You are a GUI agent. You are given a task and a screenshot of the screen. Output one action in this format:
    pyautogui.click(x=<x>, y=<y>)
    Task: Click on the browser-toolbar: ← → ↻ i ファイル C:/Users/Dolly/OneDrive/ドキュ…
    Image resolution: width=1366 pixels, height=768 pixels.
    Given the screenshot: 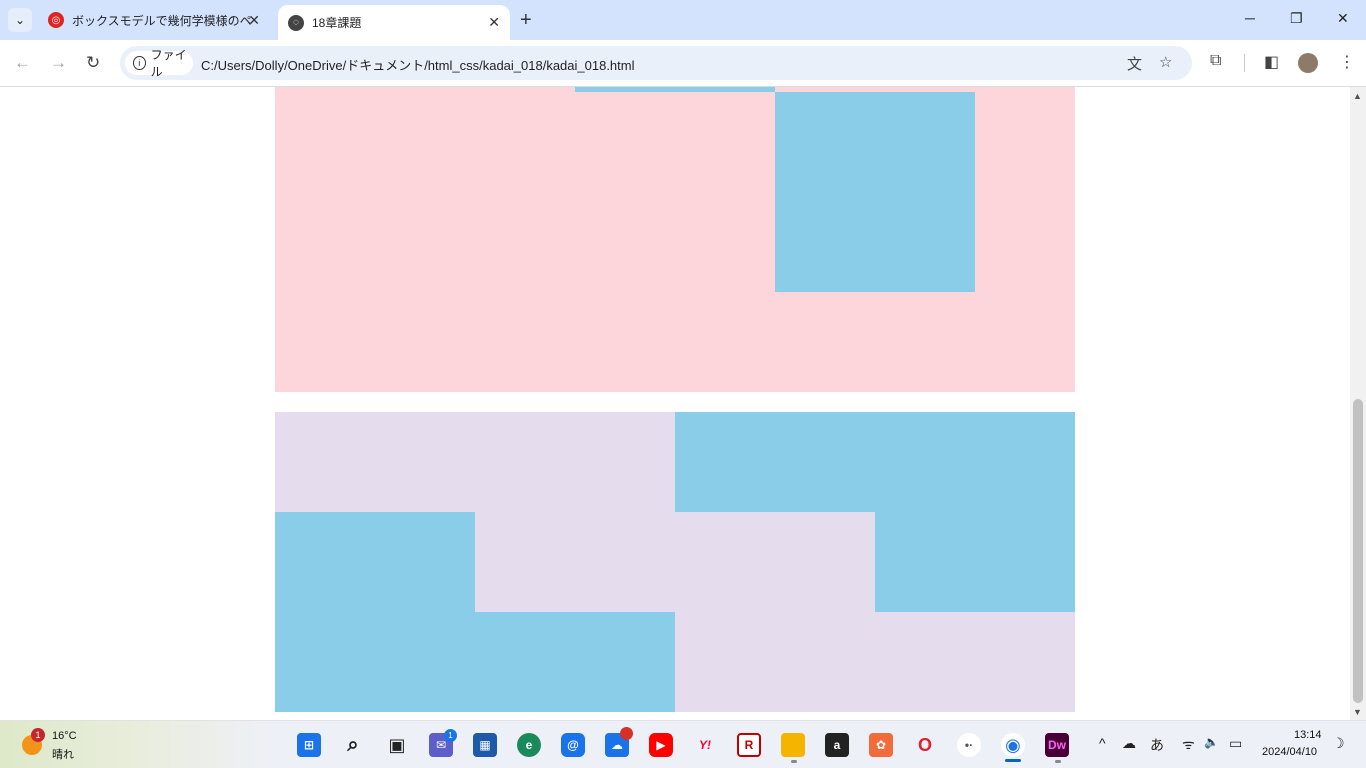 What is the action you would take?
    pyautogui.click(x=683, y=63)
    